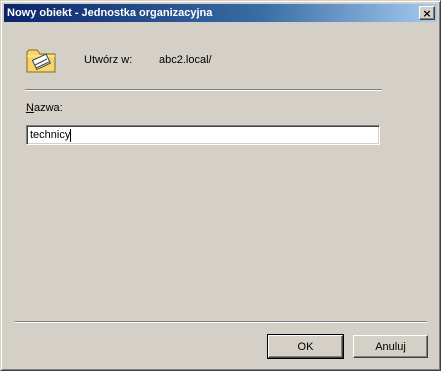 The height and width of the screenshot is (371, 441). I want to click on name-input-value: technicy, so click(50, 135).